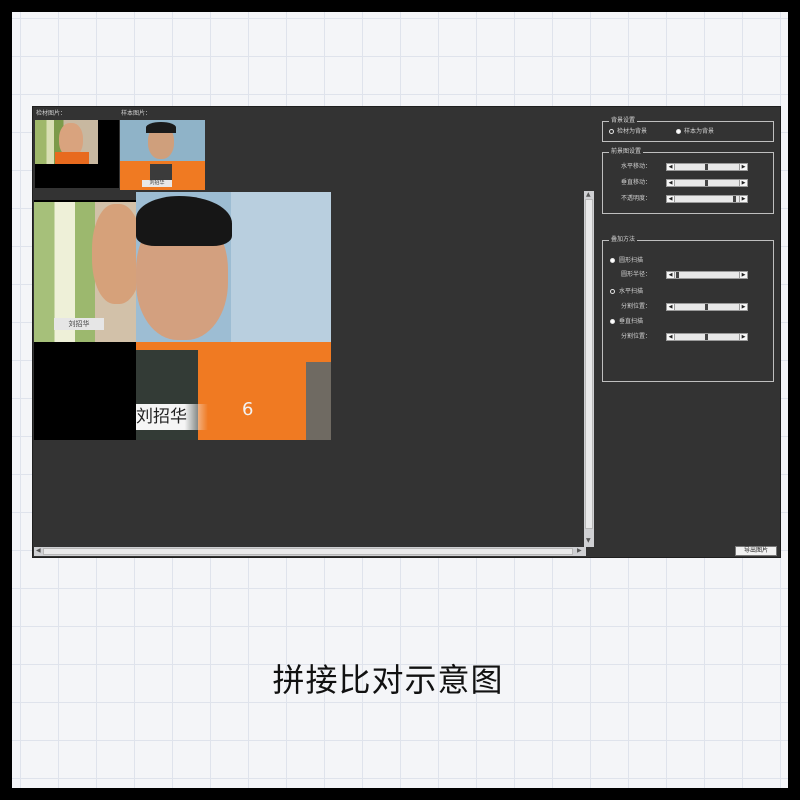 The width and height of the screenshot is (800, 800). I want to click on circle-radius-label: 圆形半径：, so click(636, 274).